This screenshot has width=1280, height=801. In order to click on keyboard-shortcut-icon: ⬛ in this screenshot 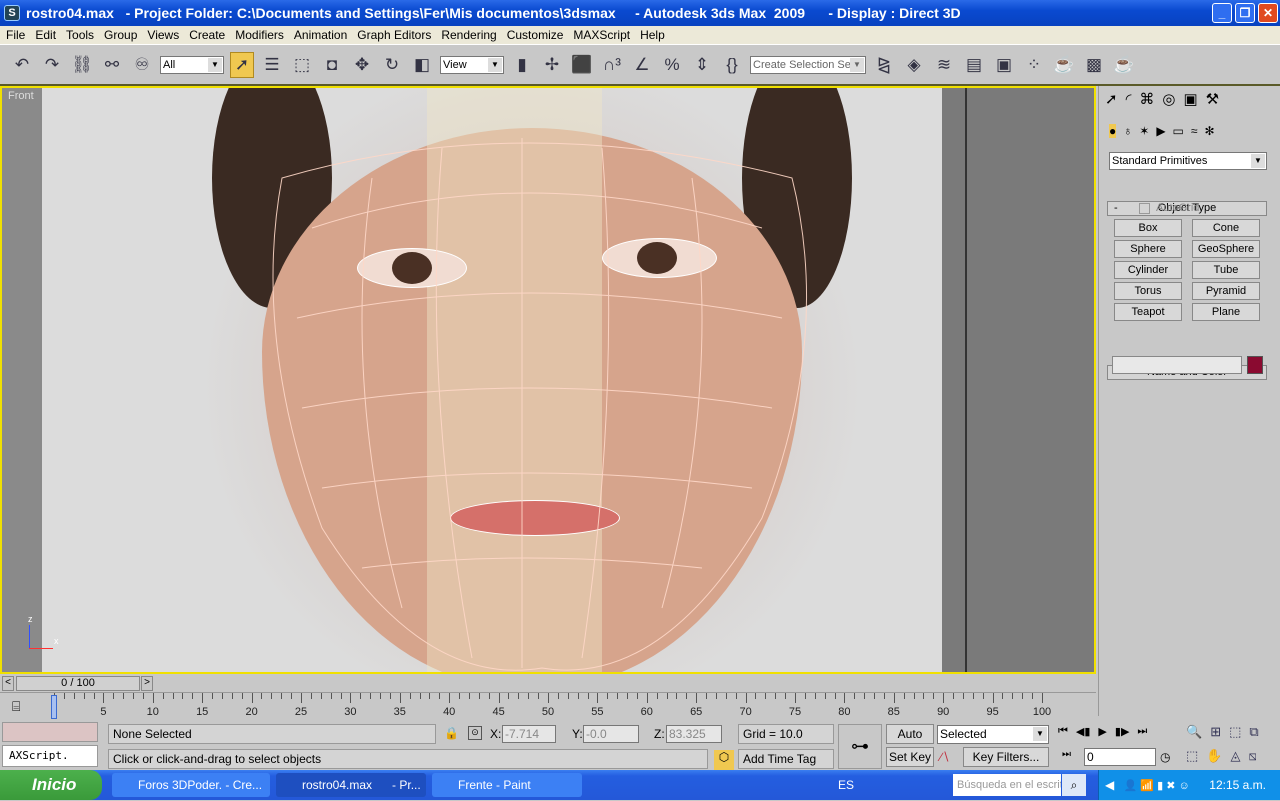, I will do `click(582, 65)`.